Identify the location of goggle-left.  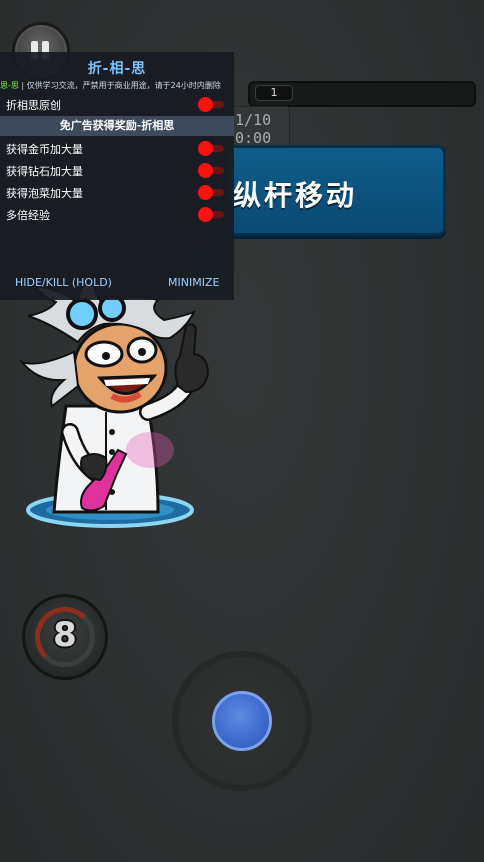
(82, 314).